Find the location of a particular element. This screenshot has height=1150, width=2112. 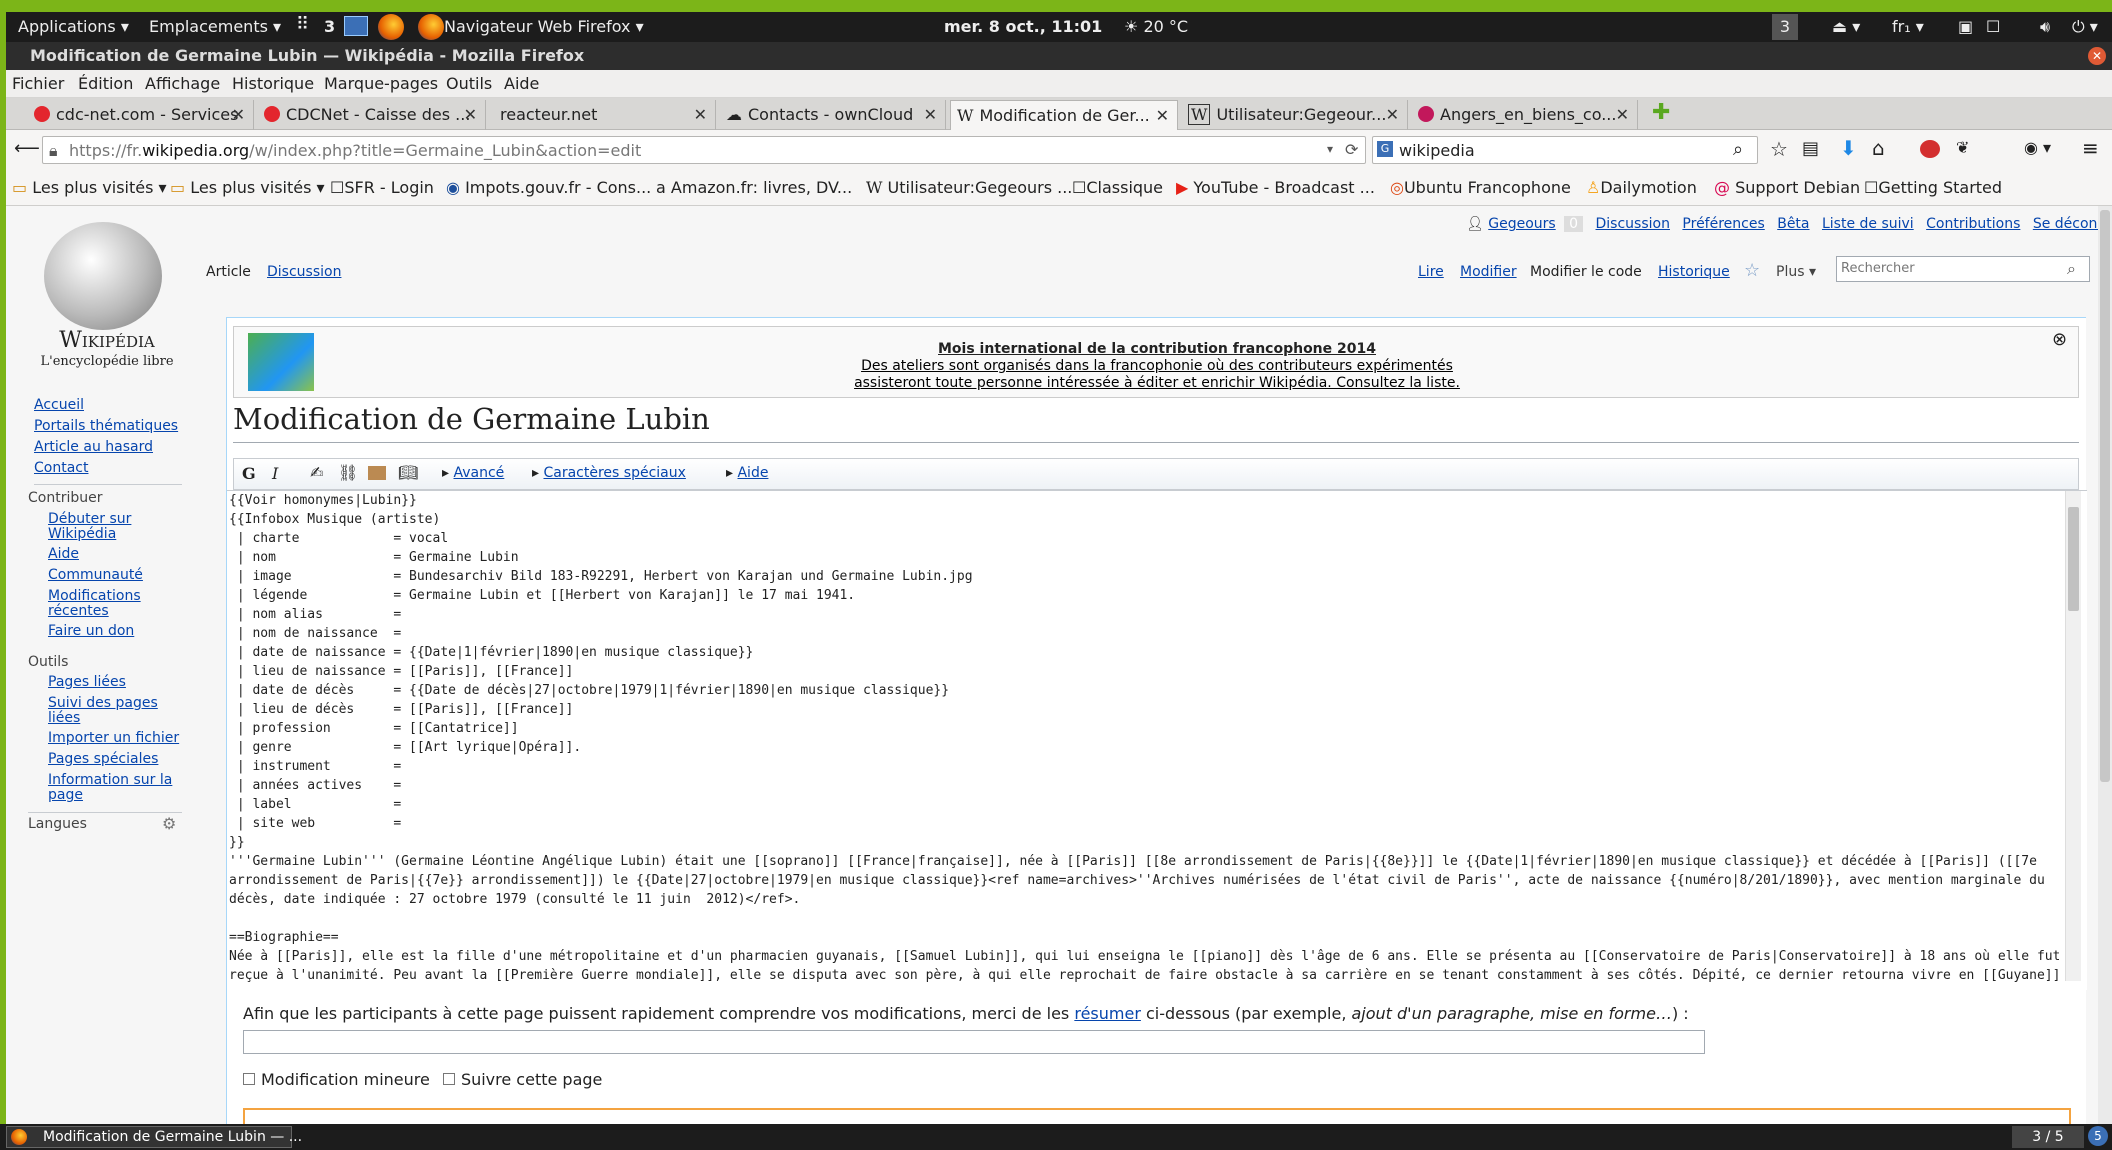

user-link: Gegeours is located at coordinates (1521, 224).